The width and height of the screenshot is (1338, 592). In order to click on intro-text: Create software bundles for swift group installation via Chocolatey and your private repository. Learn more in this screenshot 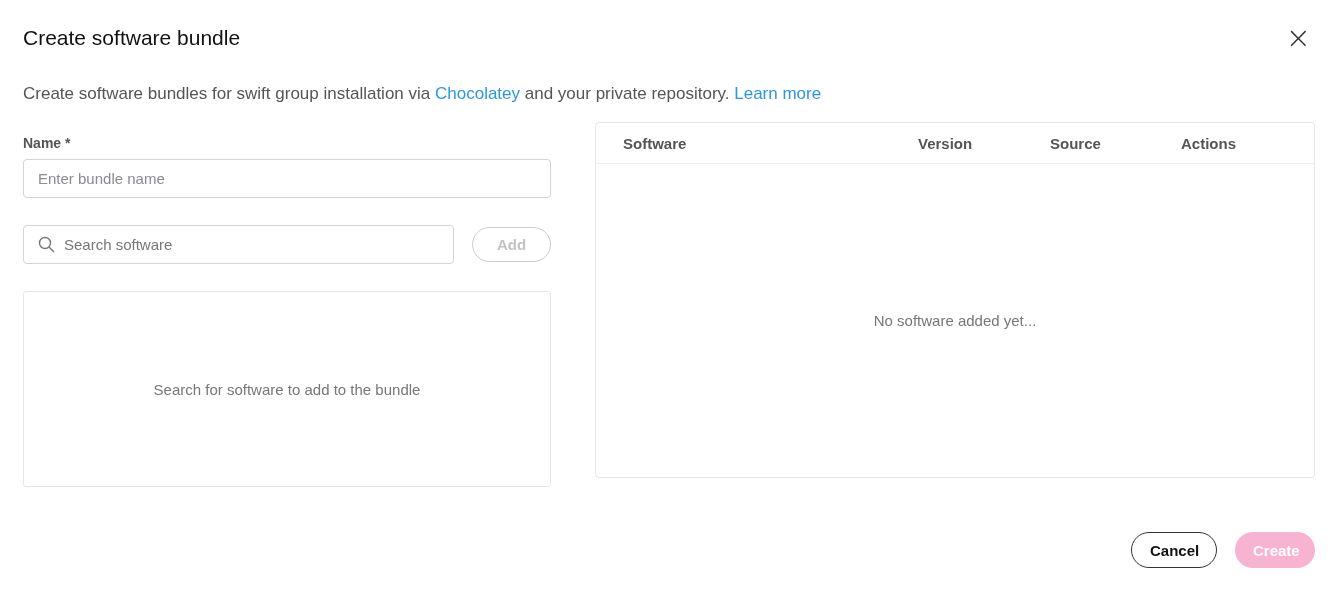, I will do `click(423, 94)`.